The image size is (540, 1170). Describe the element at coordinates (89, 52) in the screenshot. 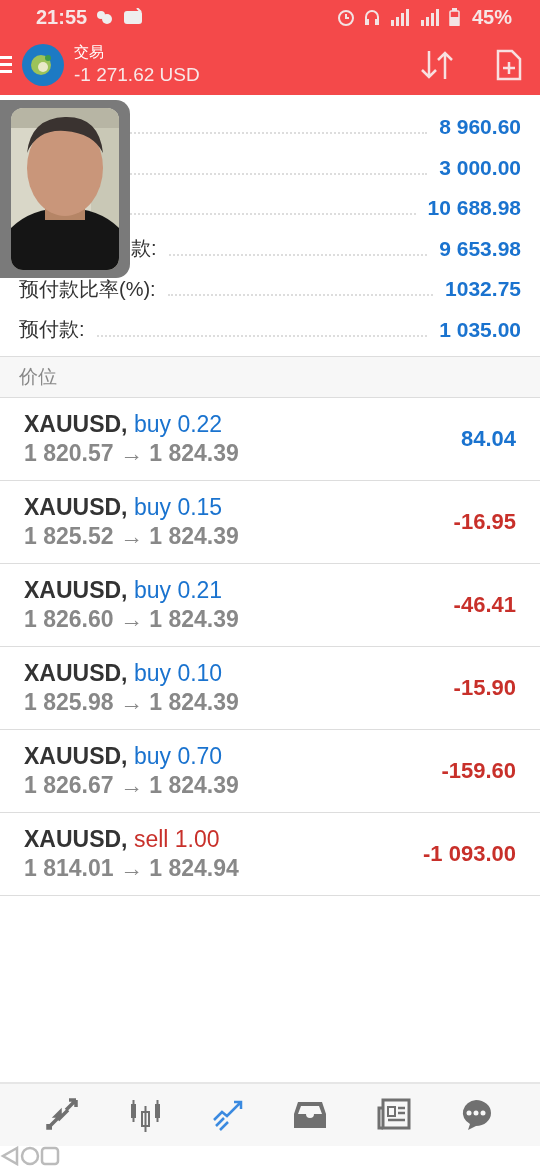

I see `header-title: 交易` at that location.